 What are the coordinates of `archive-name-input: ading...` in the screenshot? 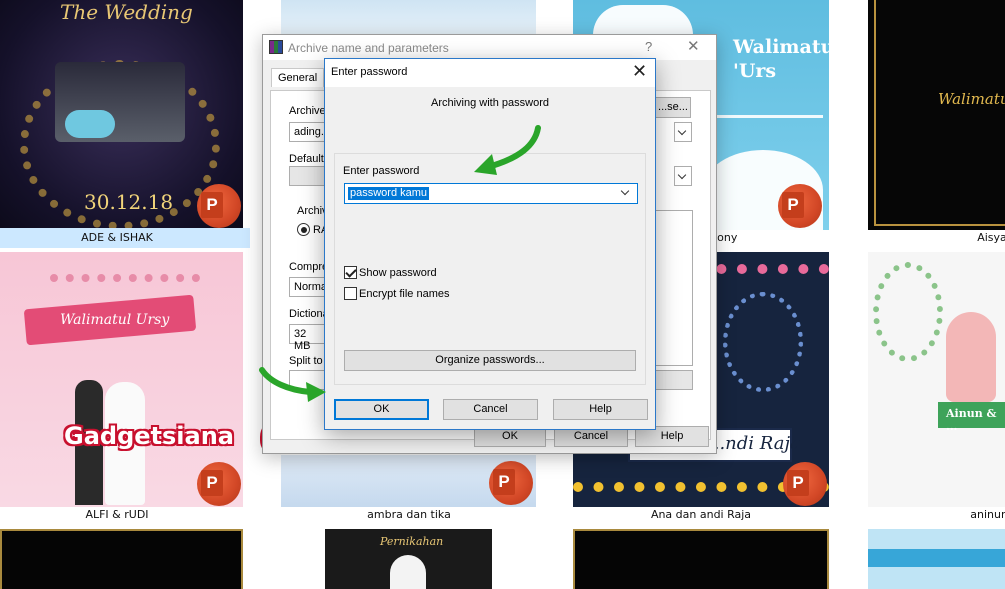 It's located at (309, 132).